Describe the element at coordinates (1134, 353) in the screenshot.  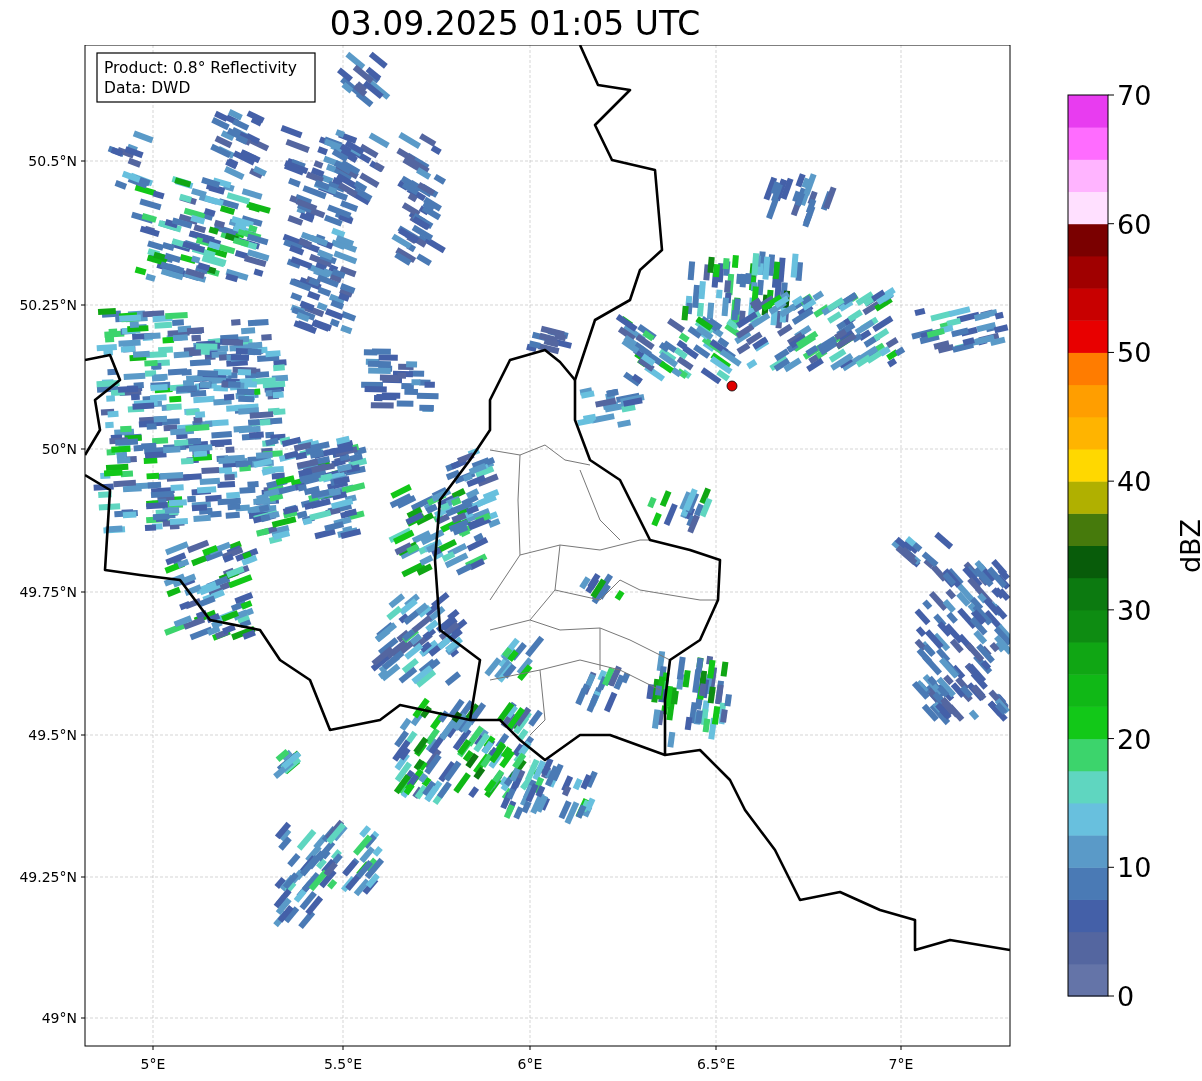
I see `colorbar-tick-label: 50` at that location.